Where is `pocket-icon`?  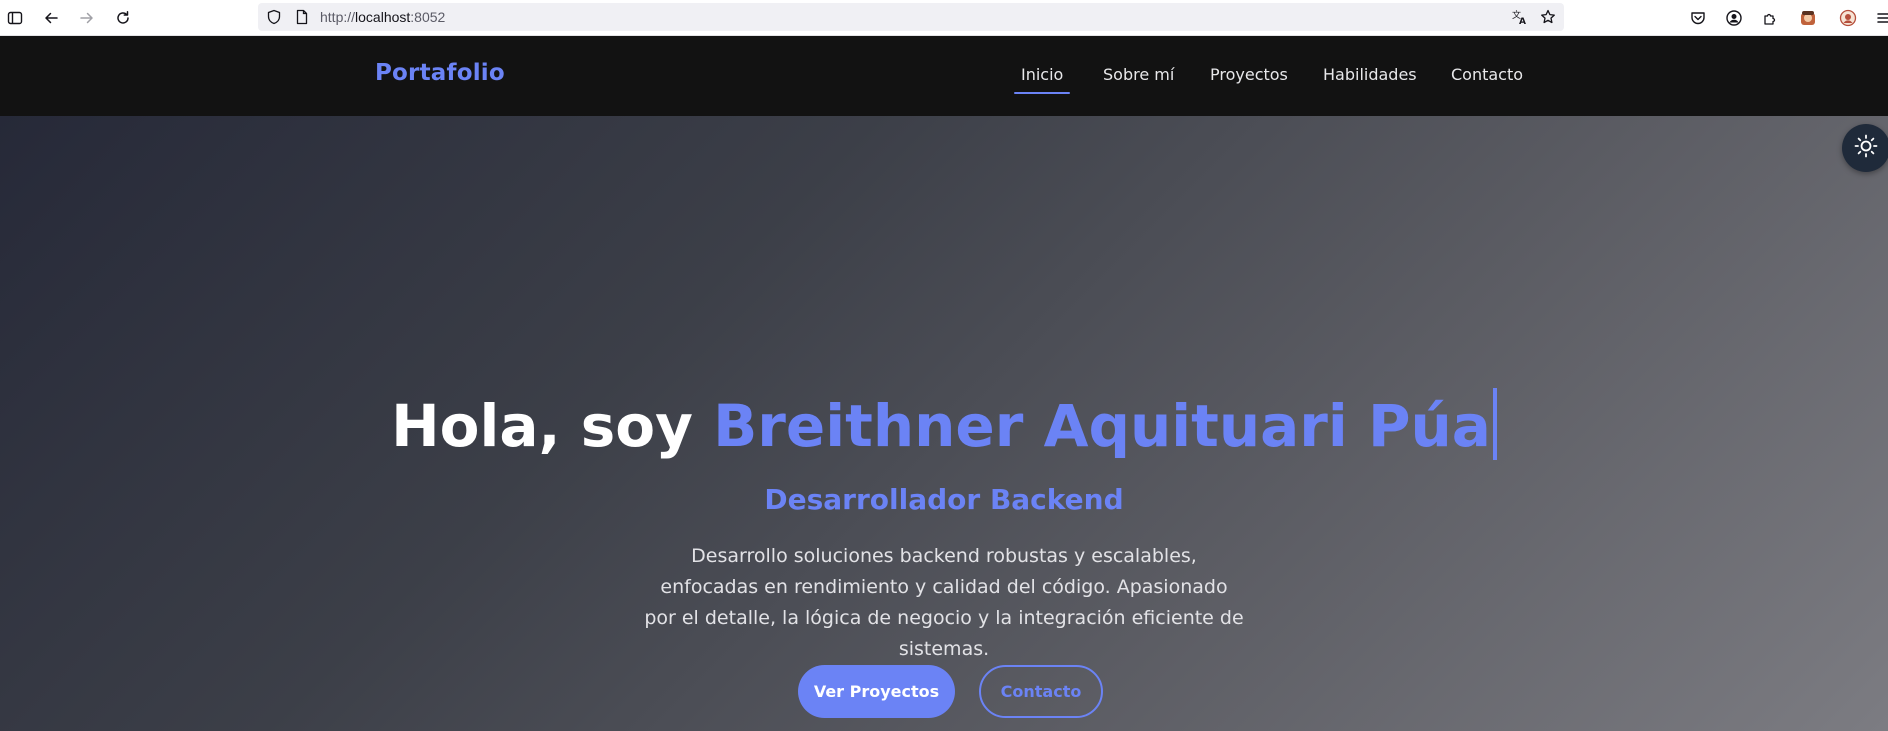 pocket-icon is located at coordinates (1698, 18).